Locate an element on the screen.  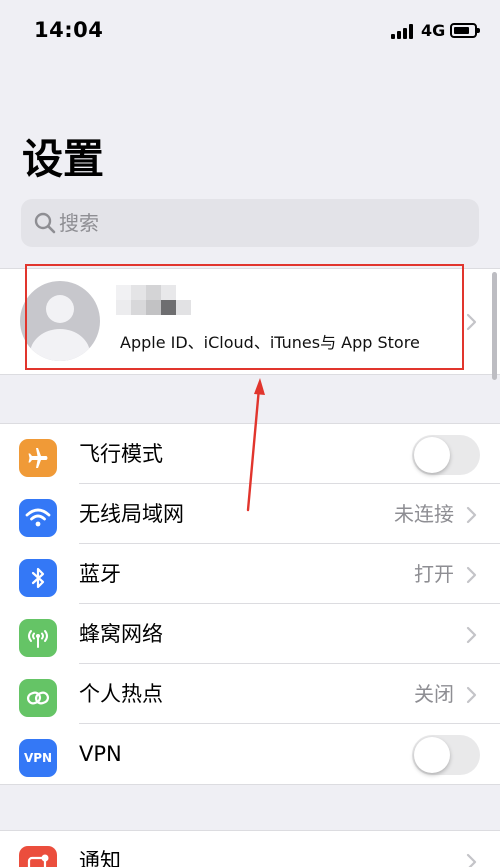
status-time: 14:04 is located at coordinates (69, 30).